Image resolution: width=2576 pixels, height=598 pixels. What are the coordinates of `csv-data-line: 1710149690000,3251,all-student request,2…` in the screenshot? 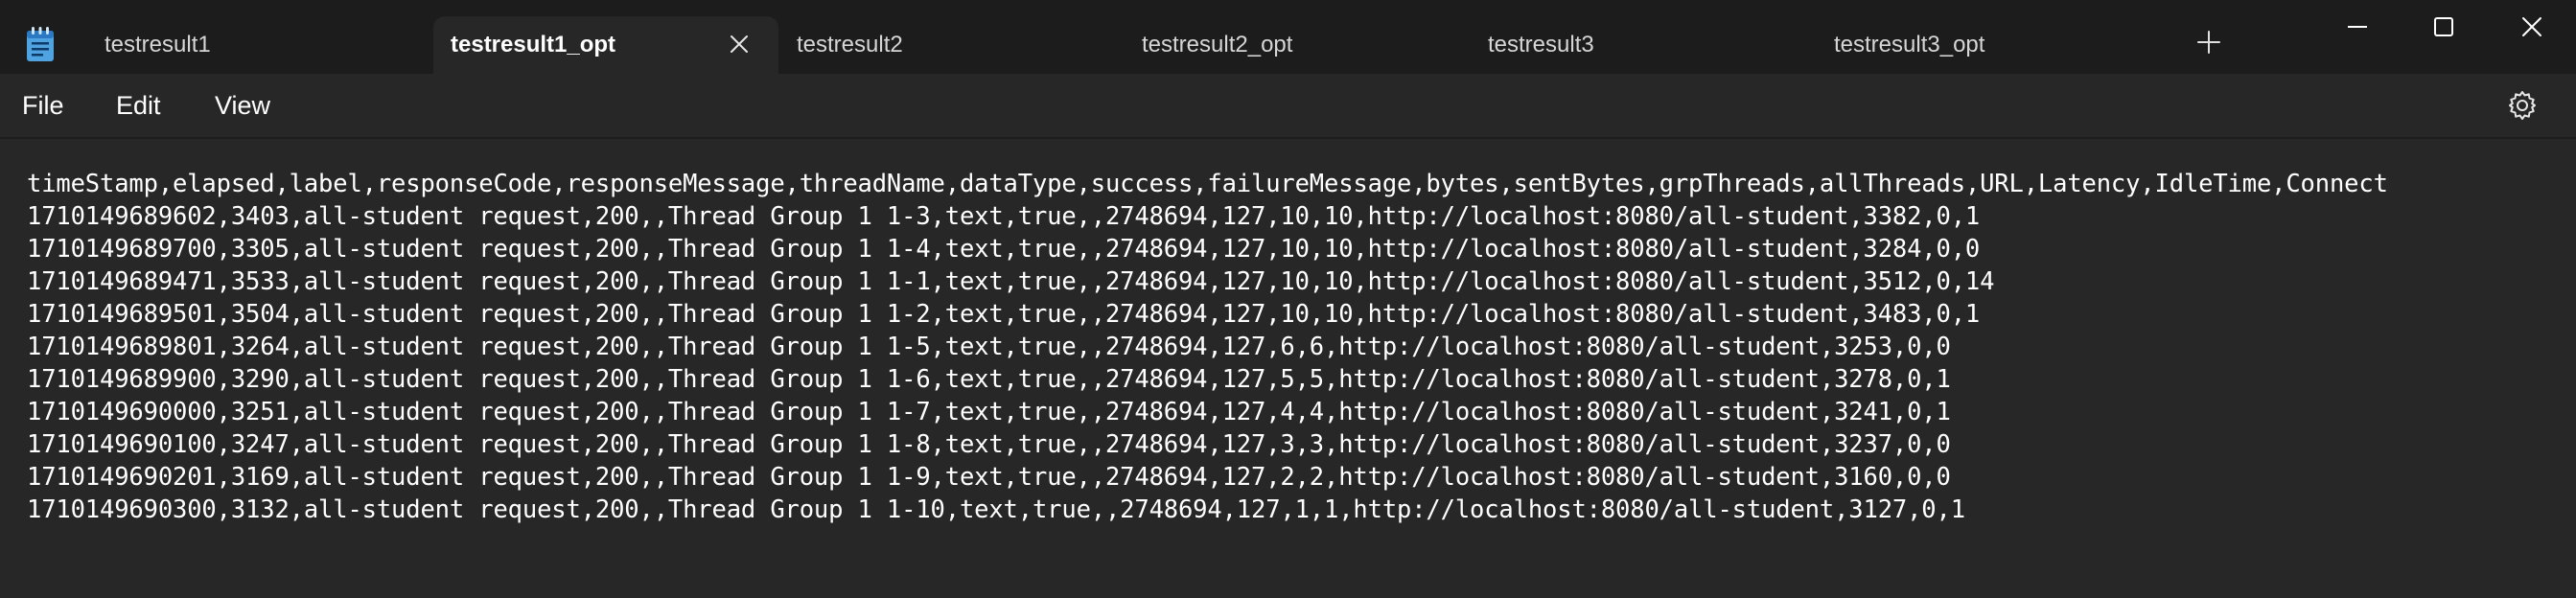 It's located at (989, 412).